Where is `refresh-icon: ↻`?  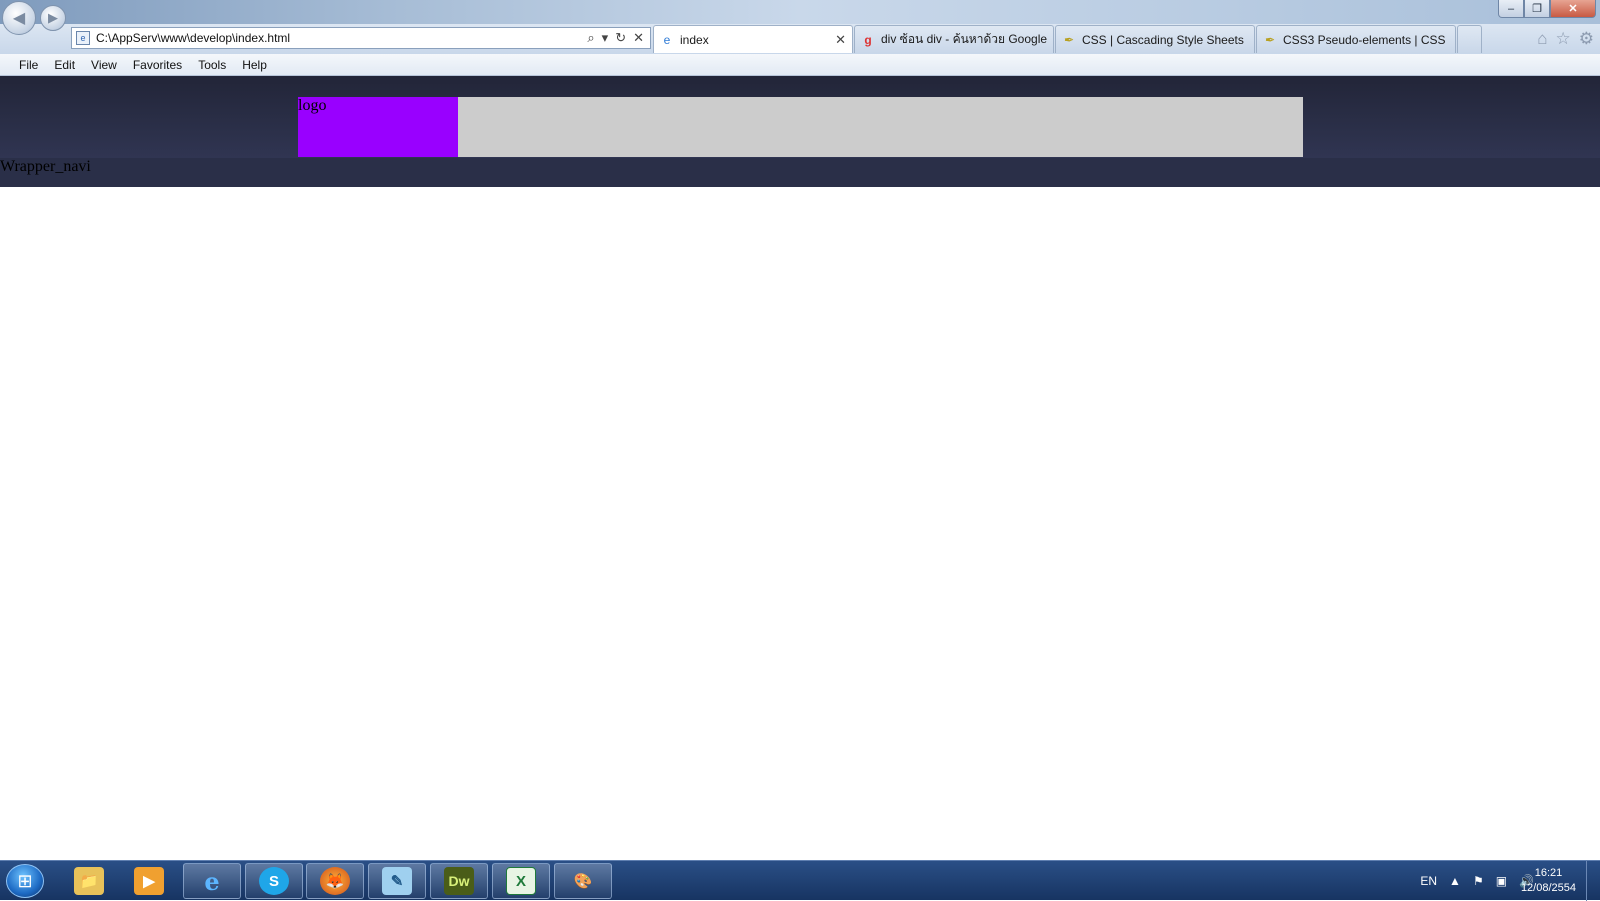
refresh-icon: ↻ is located at coordinates (620, 38).